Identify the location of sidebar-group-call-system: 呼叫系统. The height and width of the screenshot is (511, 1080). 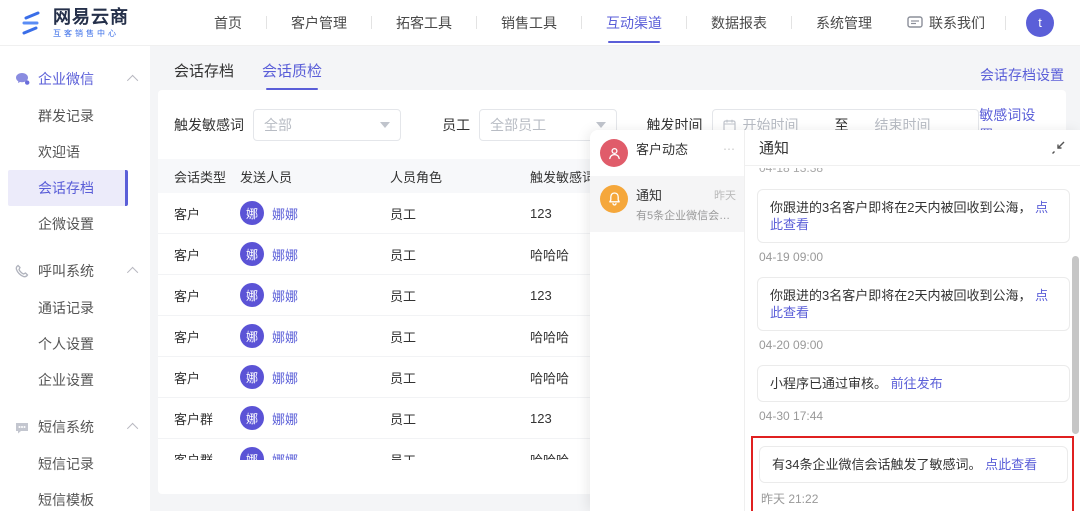
(75, 271).